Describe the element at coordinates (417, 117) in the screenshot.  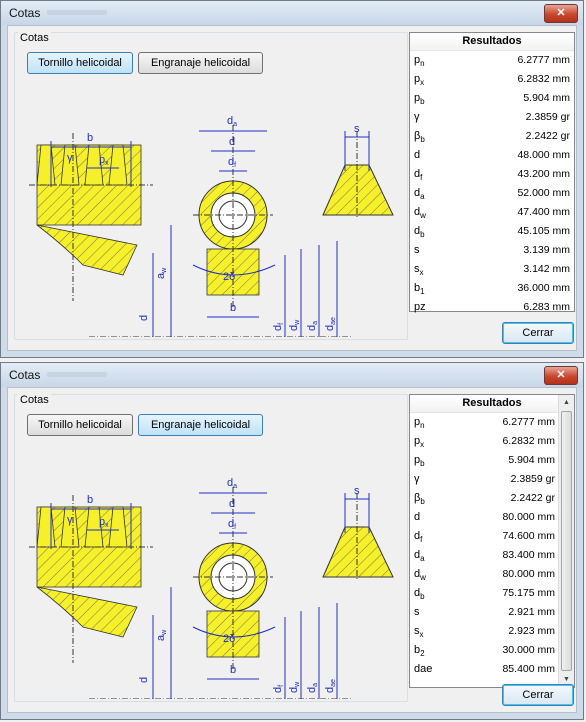
I see `result-label: γ` at that location.